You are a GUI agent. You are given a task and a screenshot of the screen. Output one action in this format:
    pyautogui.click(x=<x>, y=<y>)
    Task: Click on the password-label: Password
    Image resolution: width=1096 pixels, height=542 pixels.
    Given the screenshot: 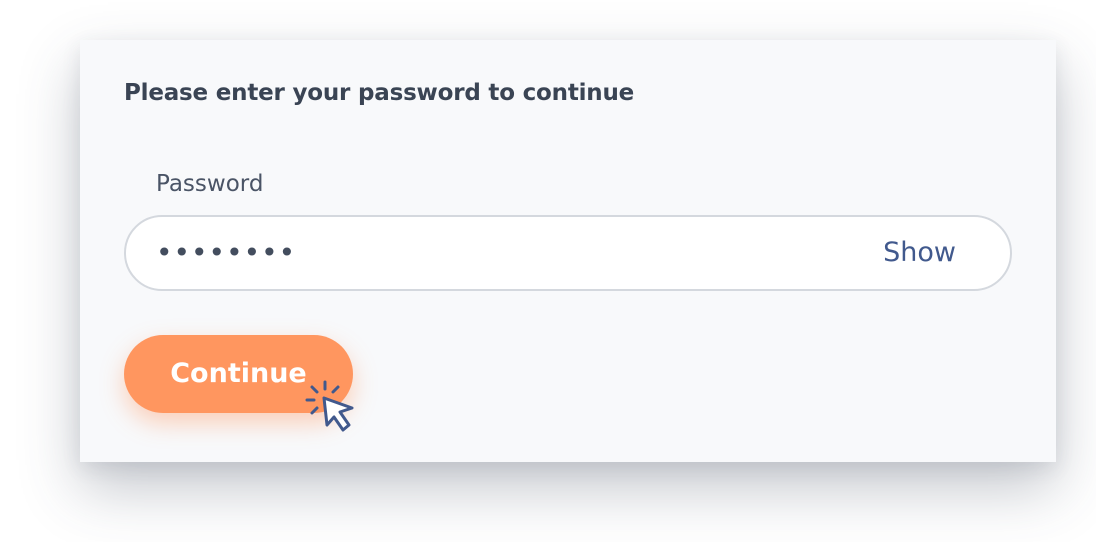 What is the action you would take?
    pyautogui.click(x=210, y=184)
    